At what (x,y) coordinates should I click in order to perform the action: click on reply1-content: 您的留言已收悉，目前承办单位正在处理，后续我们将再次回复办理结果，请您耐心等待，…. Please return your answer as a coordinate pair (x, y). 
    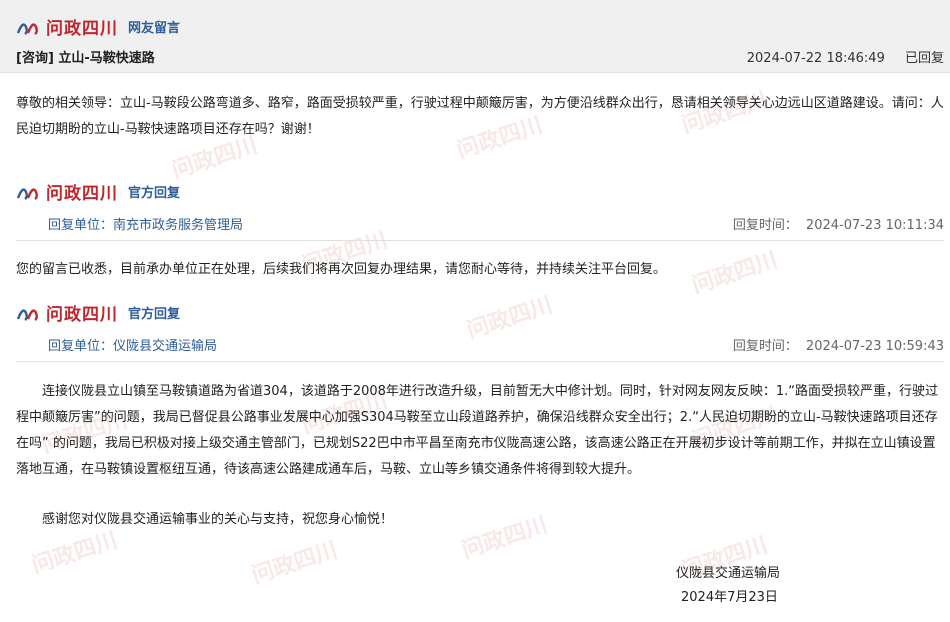
    Looking at the image, I should click on (341, 269).